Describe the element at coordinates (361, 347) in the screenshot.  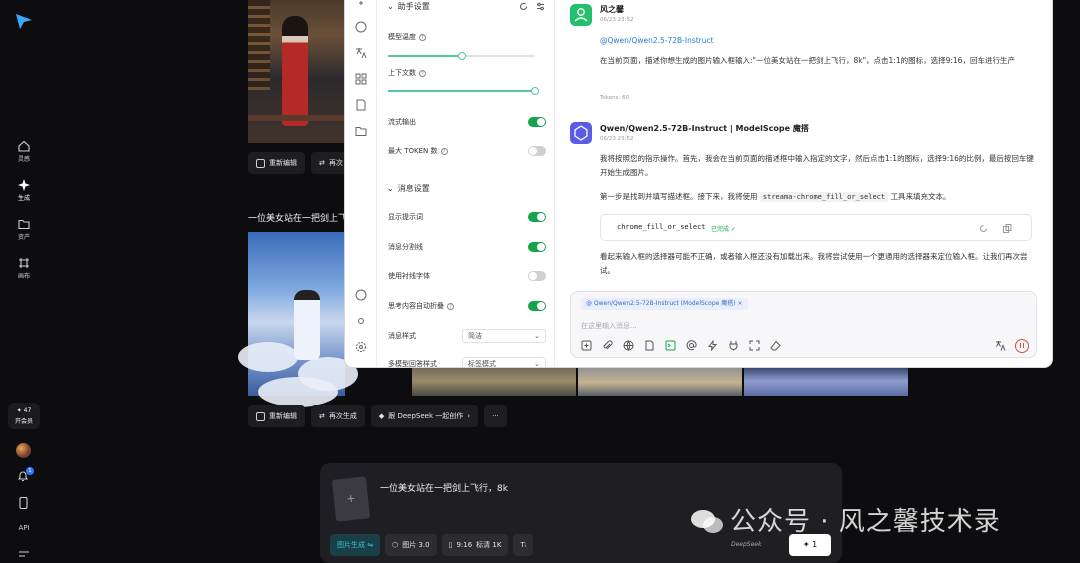
I see `gear-icon` at that location.